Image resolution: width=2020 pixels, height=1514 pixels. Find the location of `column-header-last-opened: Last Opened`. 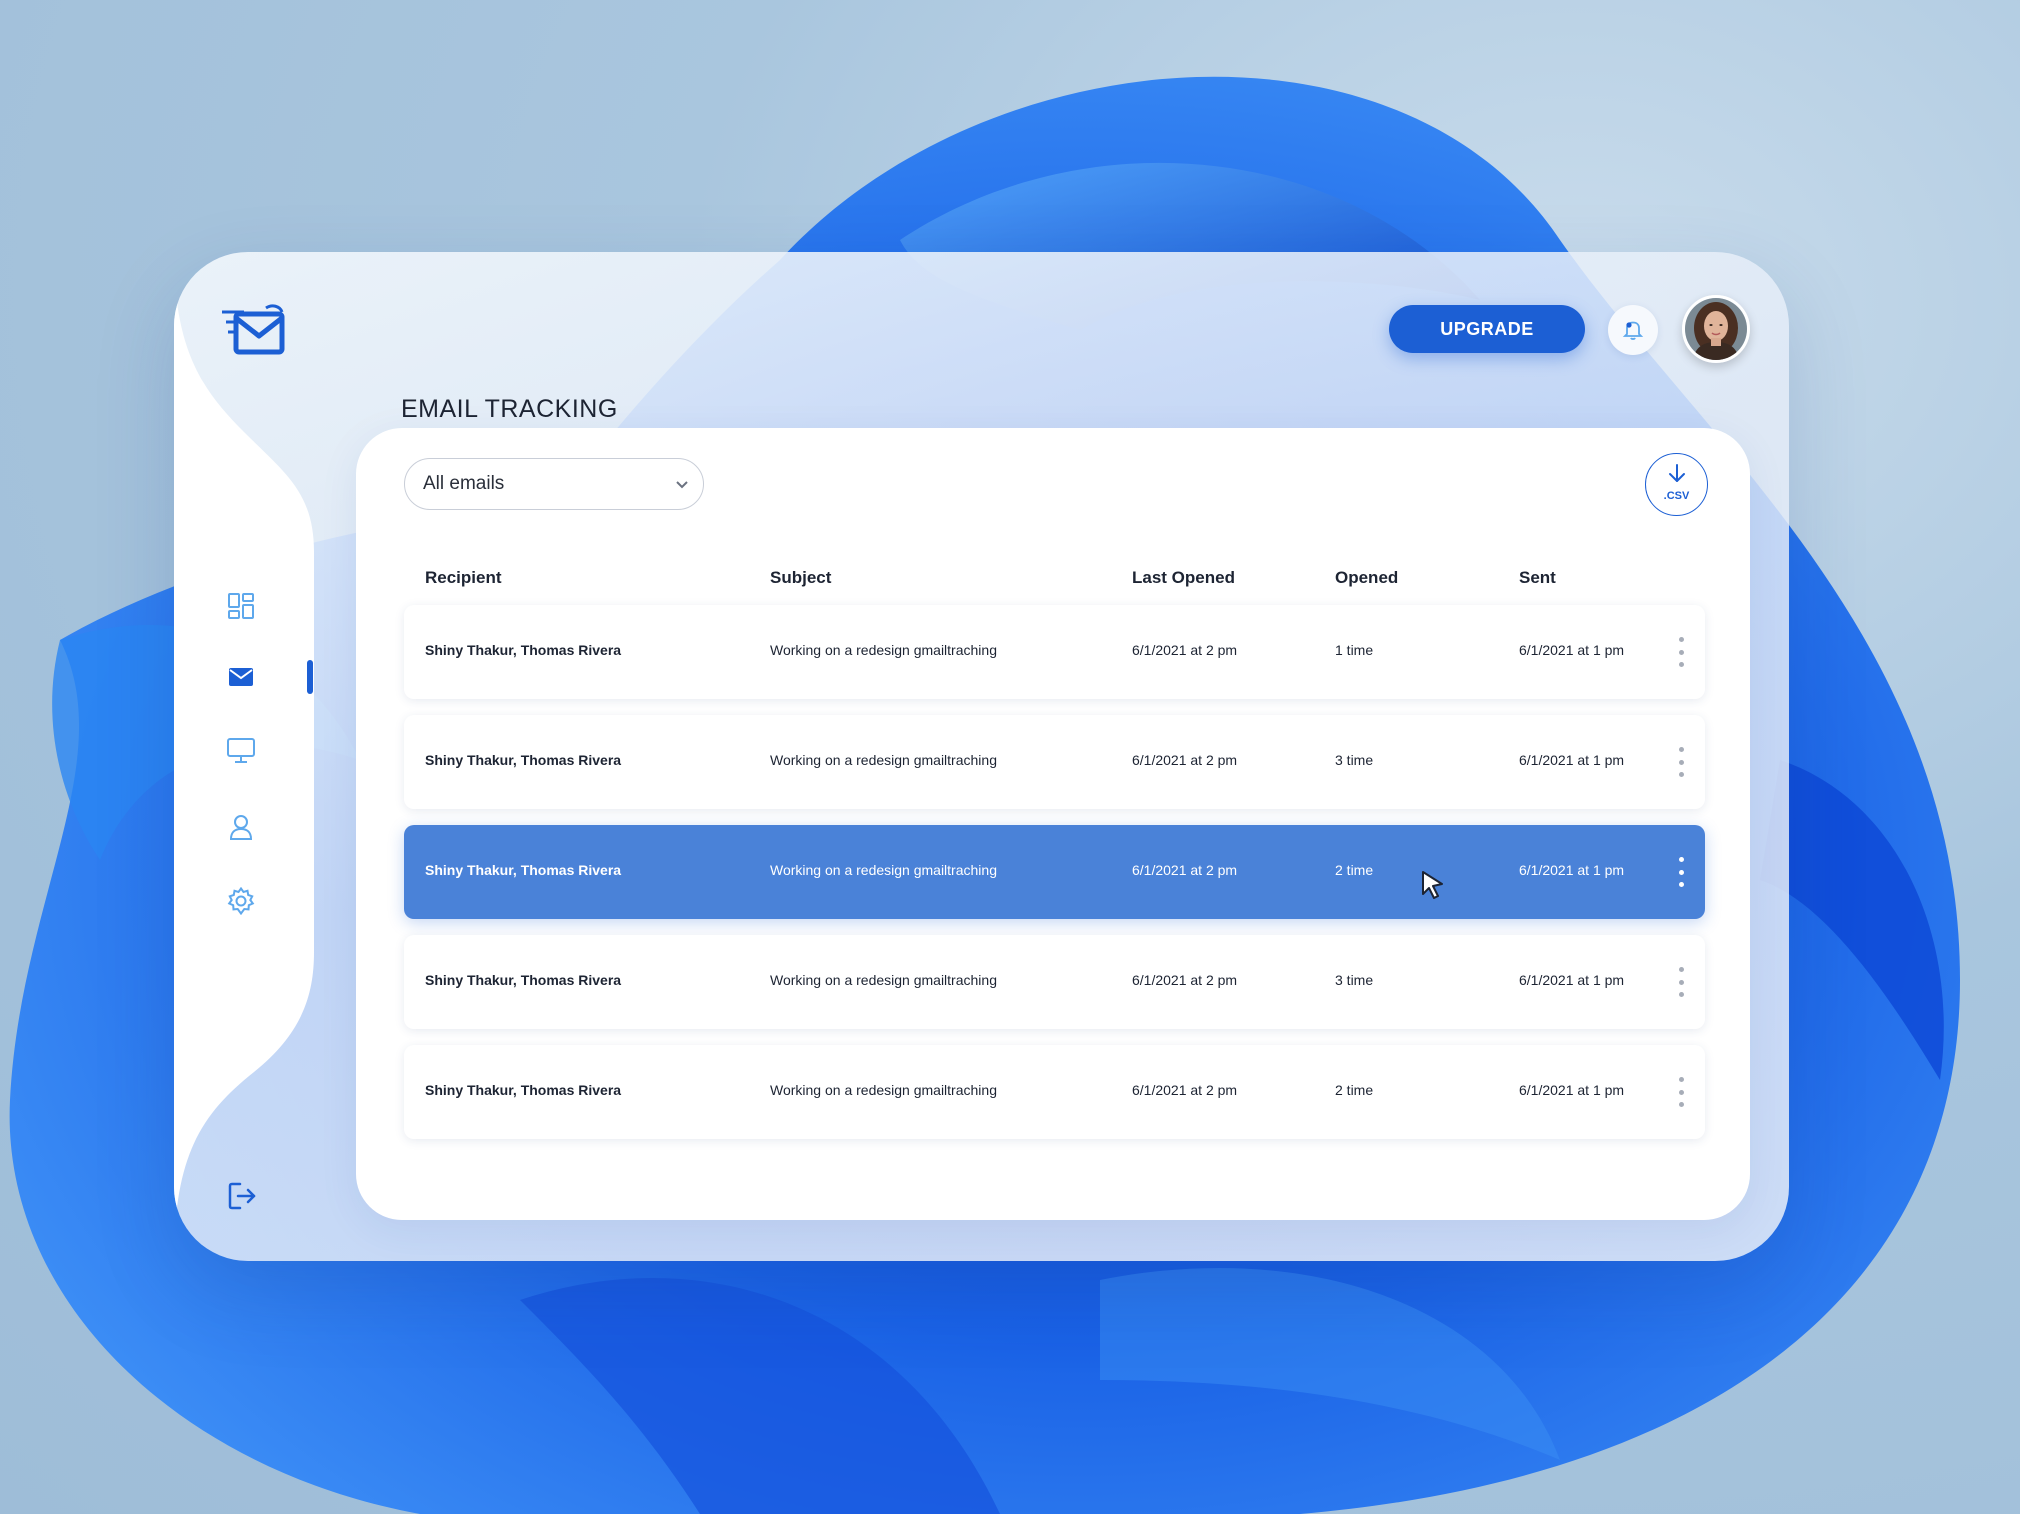

column-header-last-opened: Last Opened is located at coordinates (1183, 578).